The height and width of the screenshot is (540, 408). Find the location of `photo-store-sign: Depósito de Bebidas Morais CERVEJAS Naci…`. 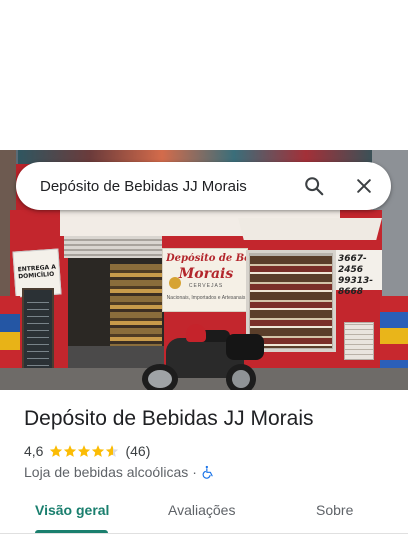

photo-store-sign: Depósito de Bebidas Morais CERVEJAS Naci… is located at coordinates (205, 280).